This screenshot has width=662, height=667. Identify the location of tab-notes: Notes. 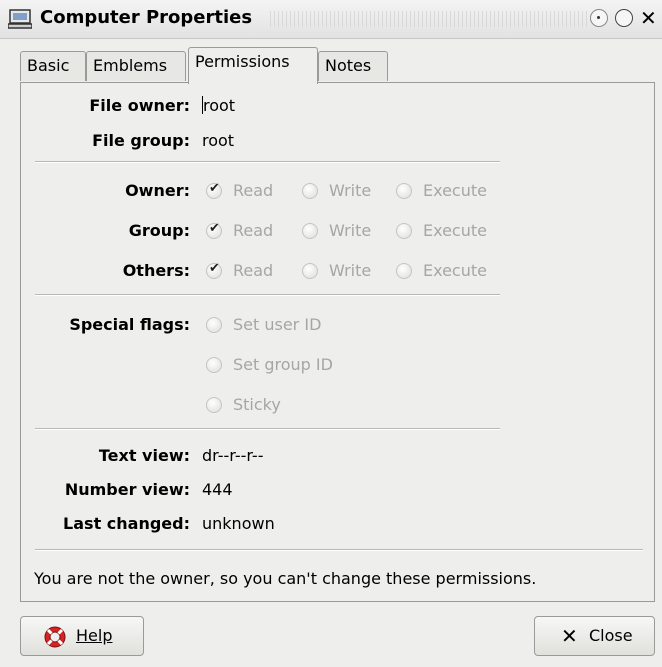
(353, 66).